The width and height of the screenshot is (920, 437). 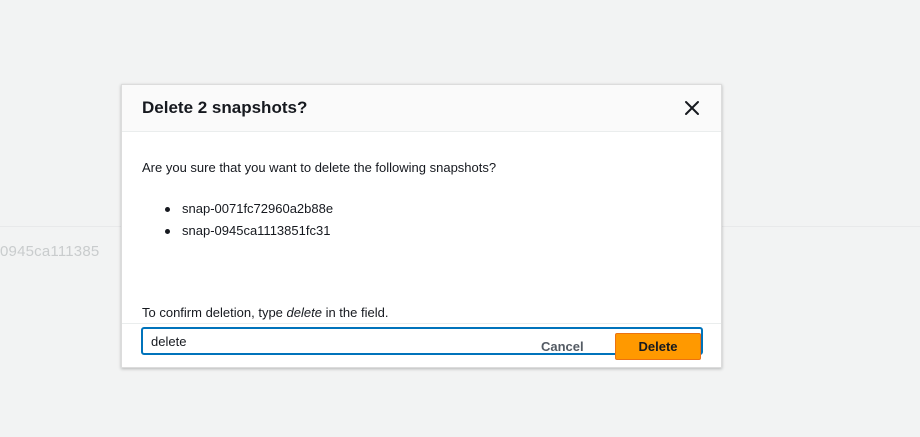 What do you see at coordinates (658, 346) in the screenshot?
I see `delete-button: Delete` at bounding box center [658, 346].